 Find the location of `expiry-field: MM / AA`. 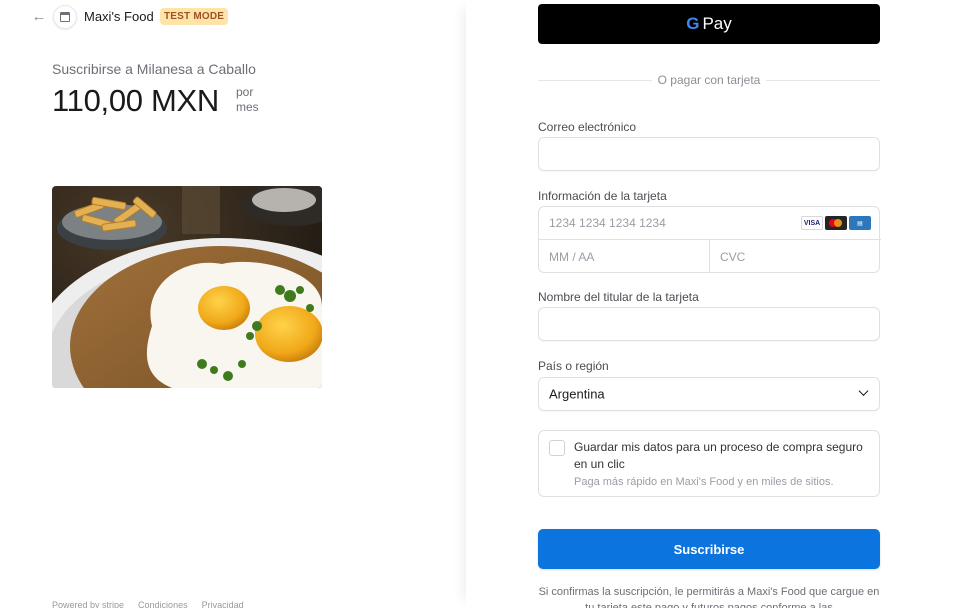

expiry-field: MM / AA is located at coordinates (624, 256).